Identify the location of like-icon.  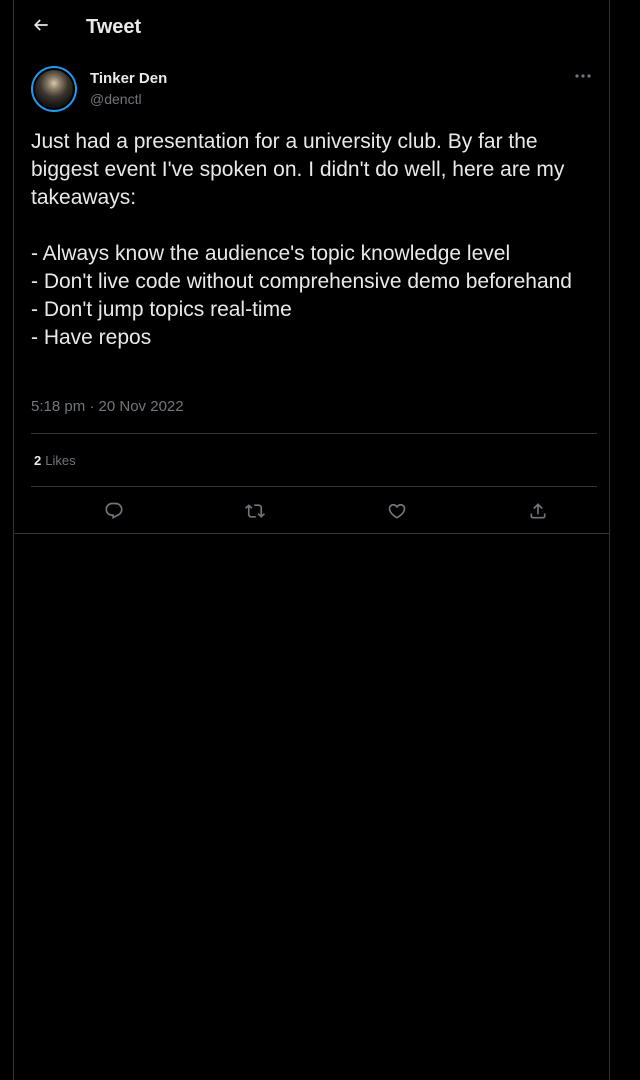
(397, 511).